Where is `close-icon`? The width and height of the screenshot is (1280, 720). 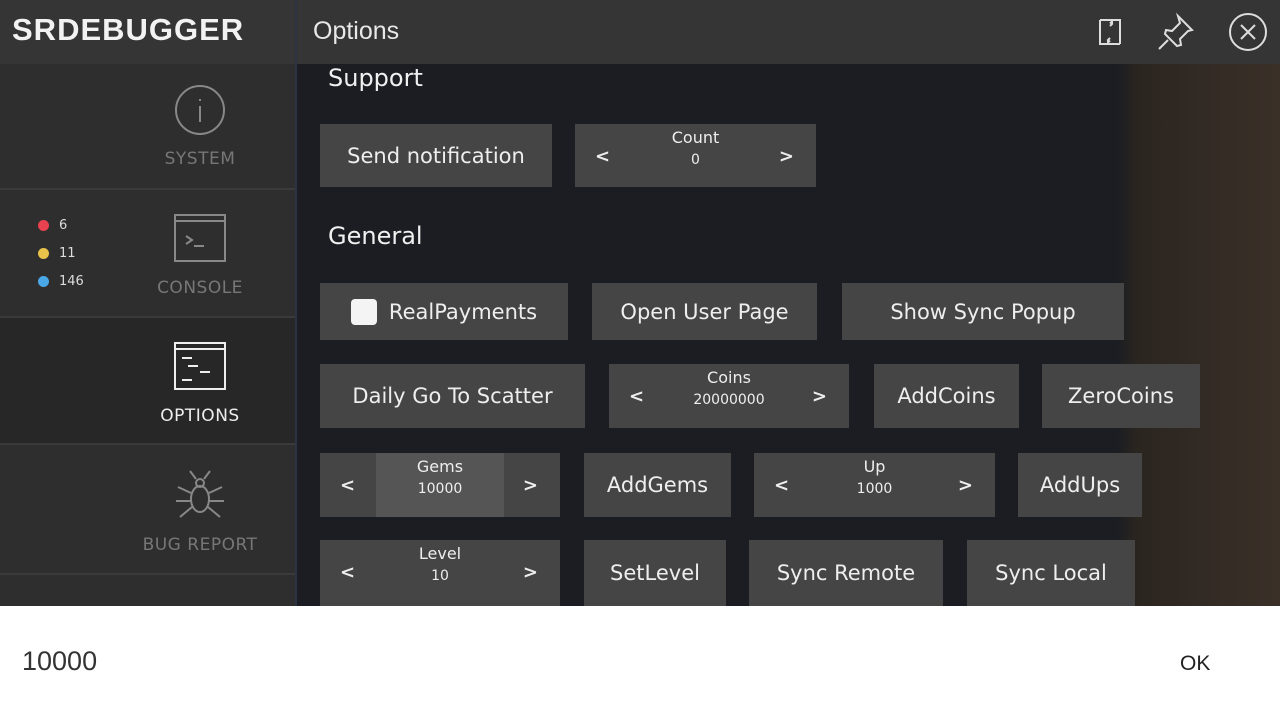 close-icon is located at coordinates (1248, 32).